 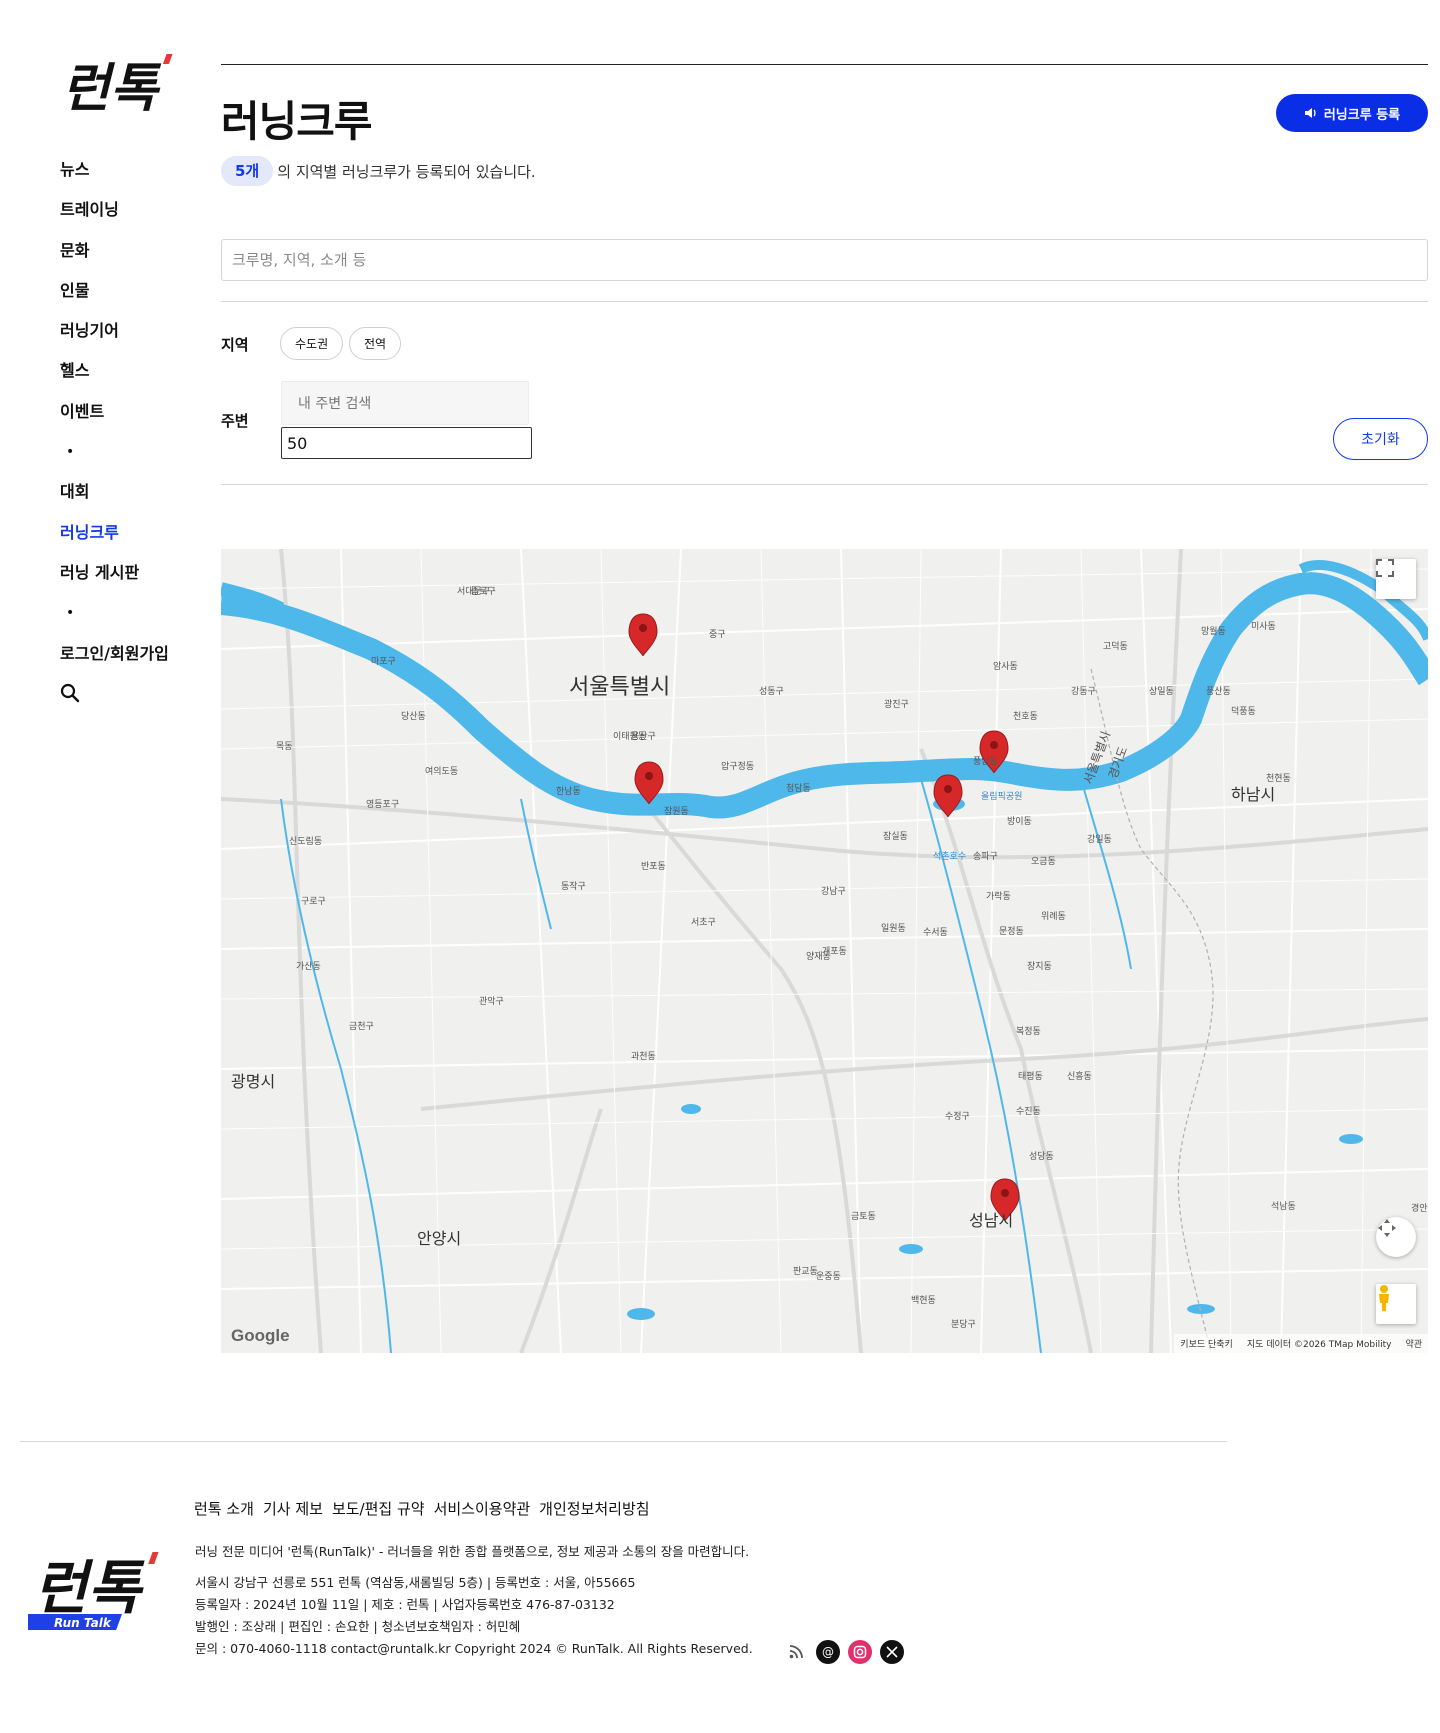 I want to click on nearby-search-button: 내 주변 검색, so click(x=405, y=403).